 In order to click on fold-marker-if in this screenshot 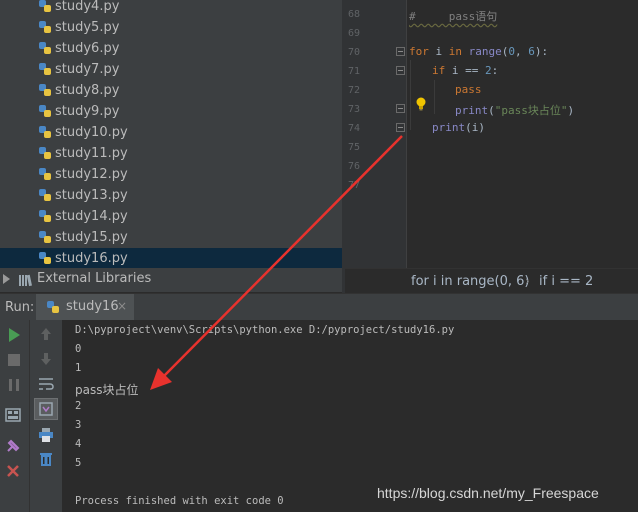, I will do `click(400, 70)`.